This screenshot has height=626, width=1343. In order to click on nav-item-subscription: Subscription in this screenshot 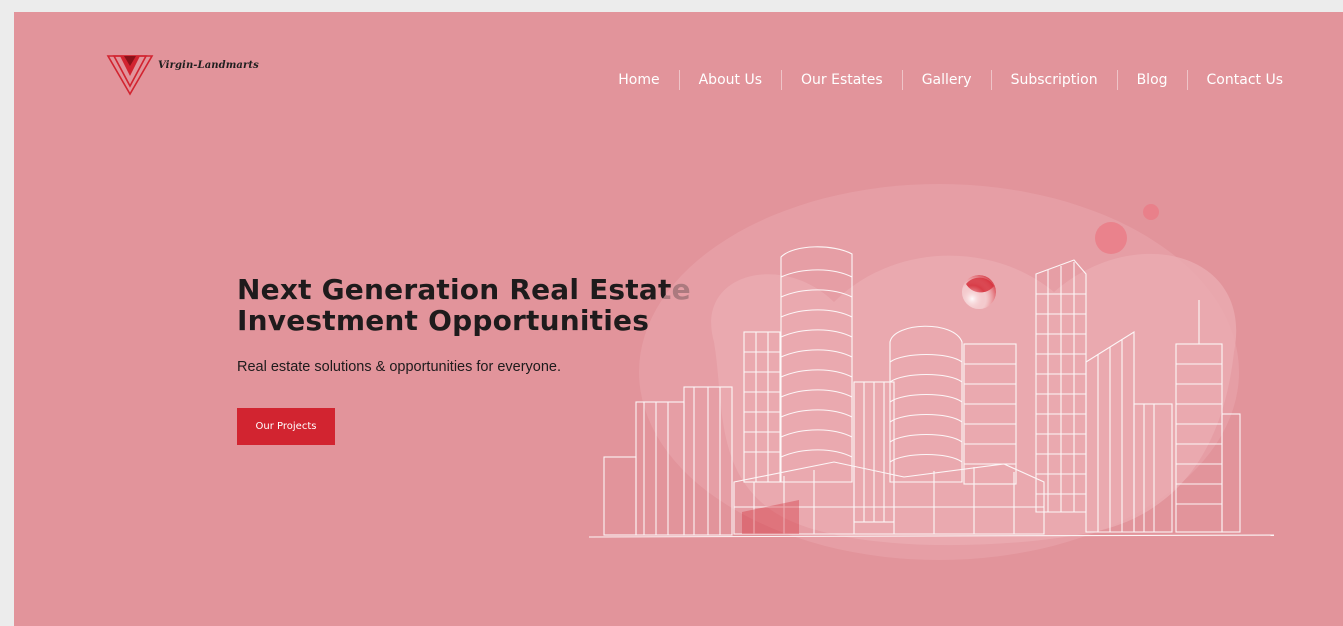, I will do `click(1054, 80)`.